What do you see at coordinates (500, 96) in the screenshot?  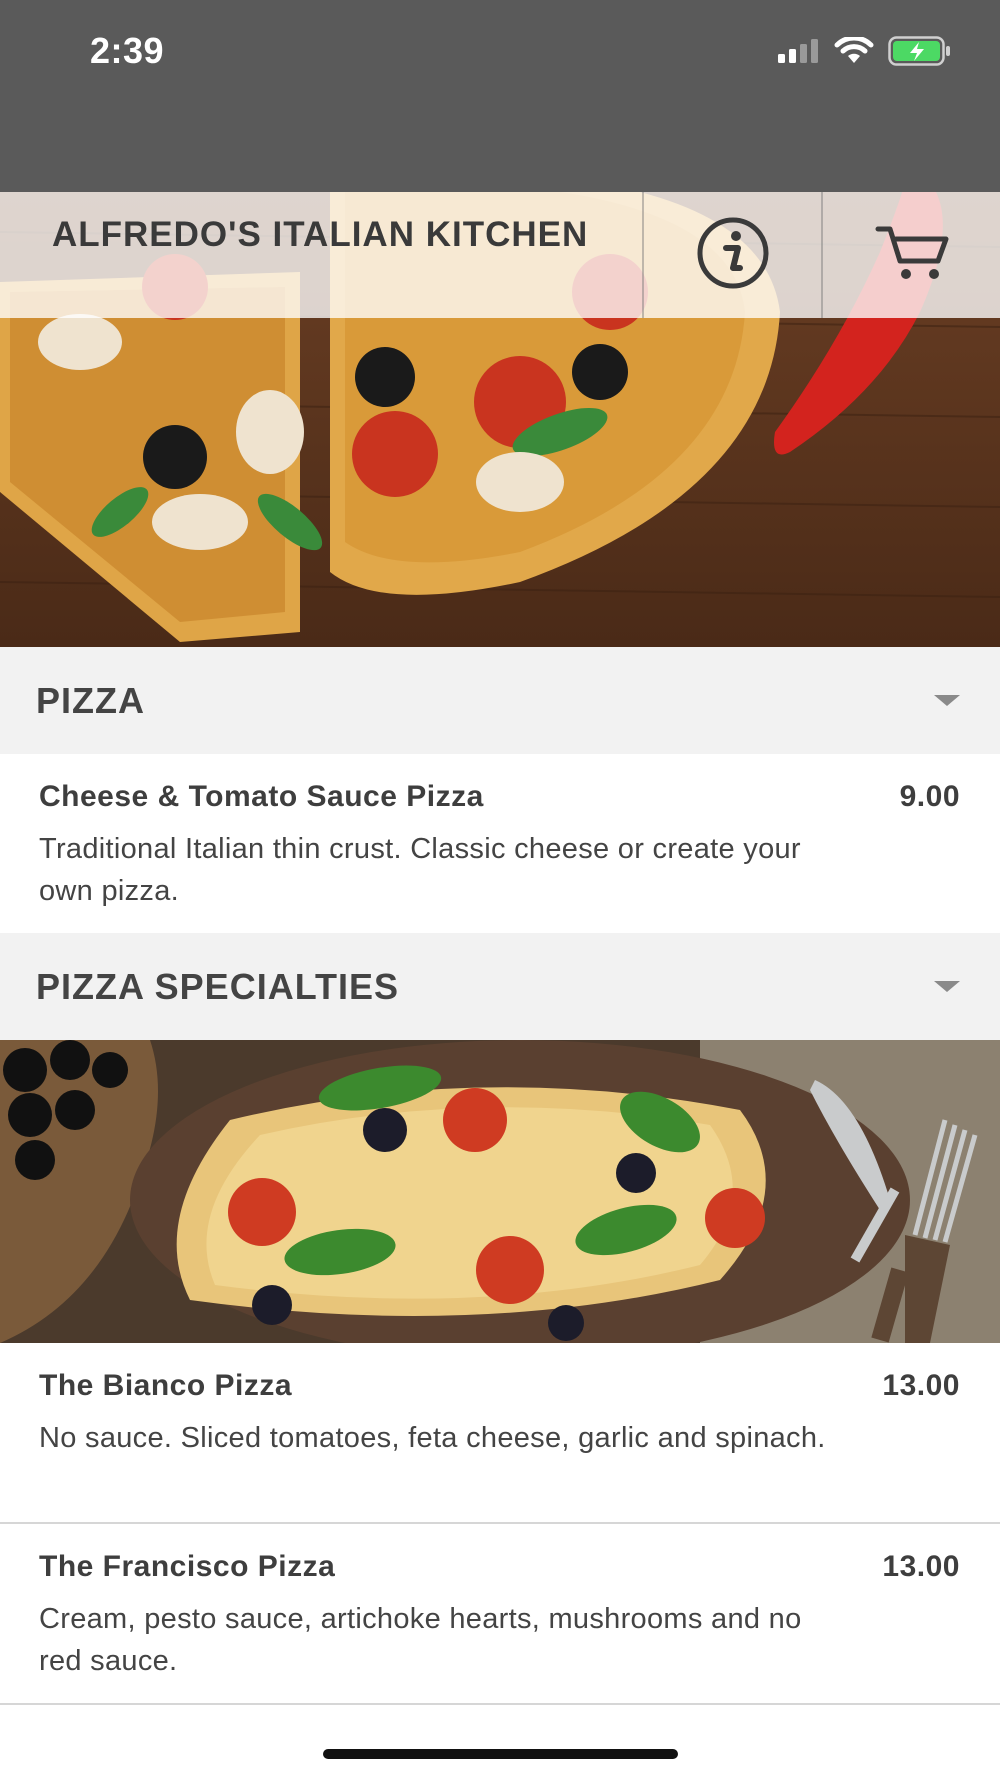 I see `status-bar: 2:39` at bounding box center [500, 96].